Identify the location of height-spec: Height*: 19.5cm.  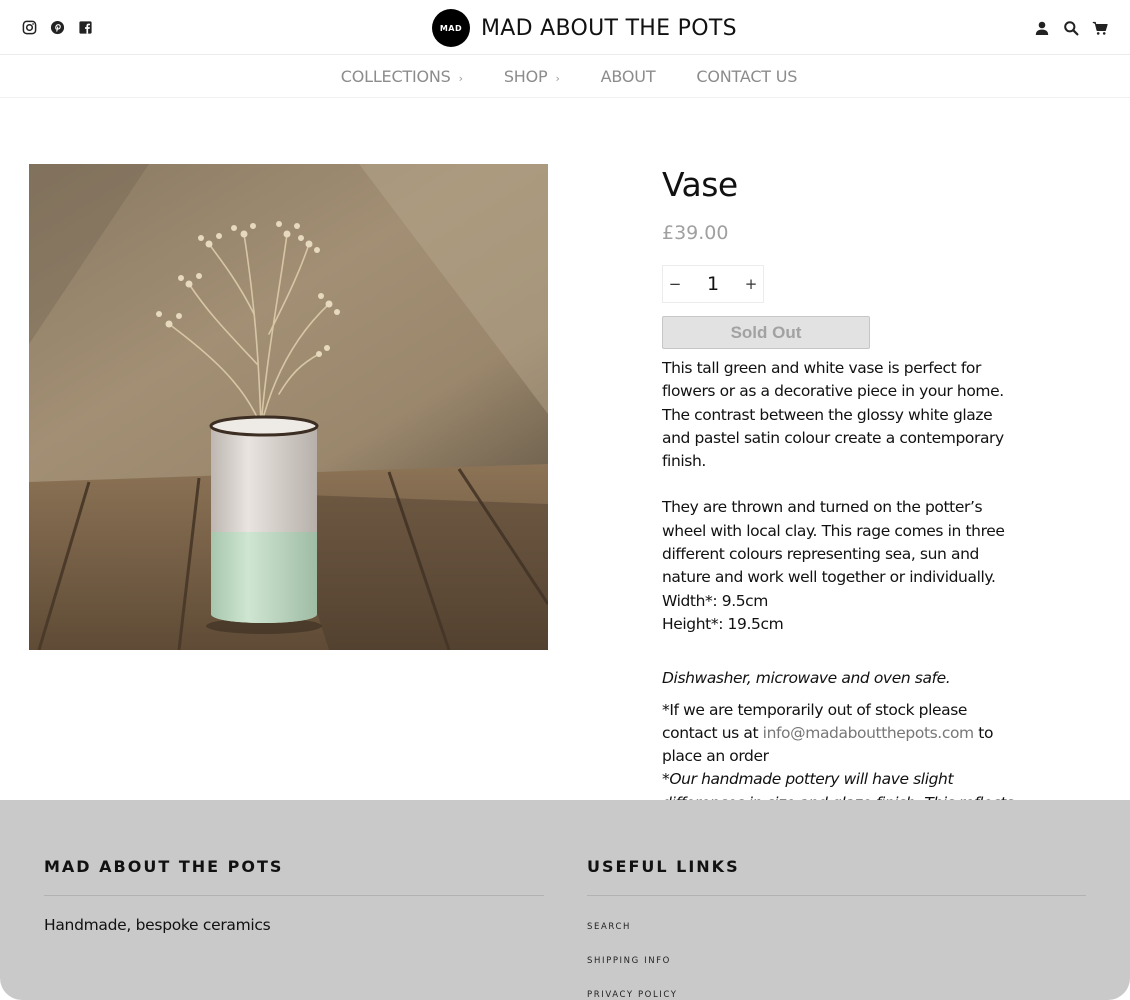
(723, 623).